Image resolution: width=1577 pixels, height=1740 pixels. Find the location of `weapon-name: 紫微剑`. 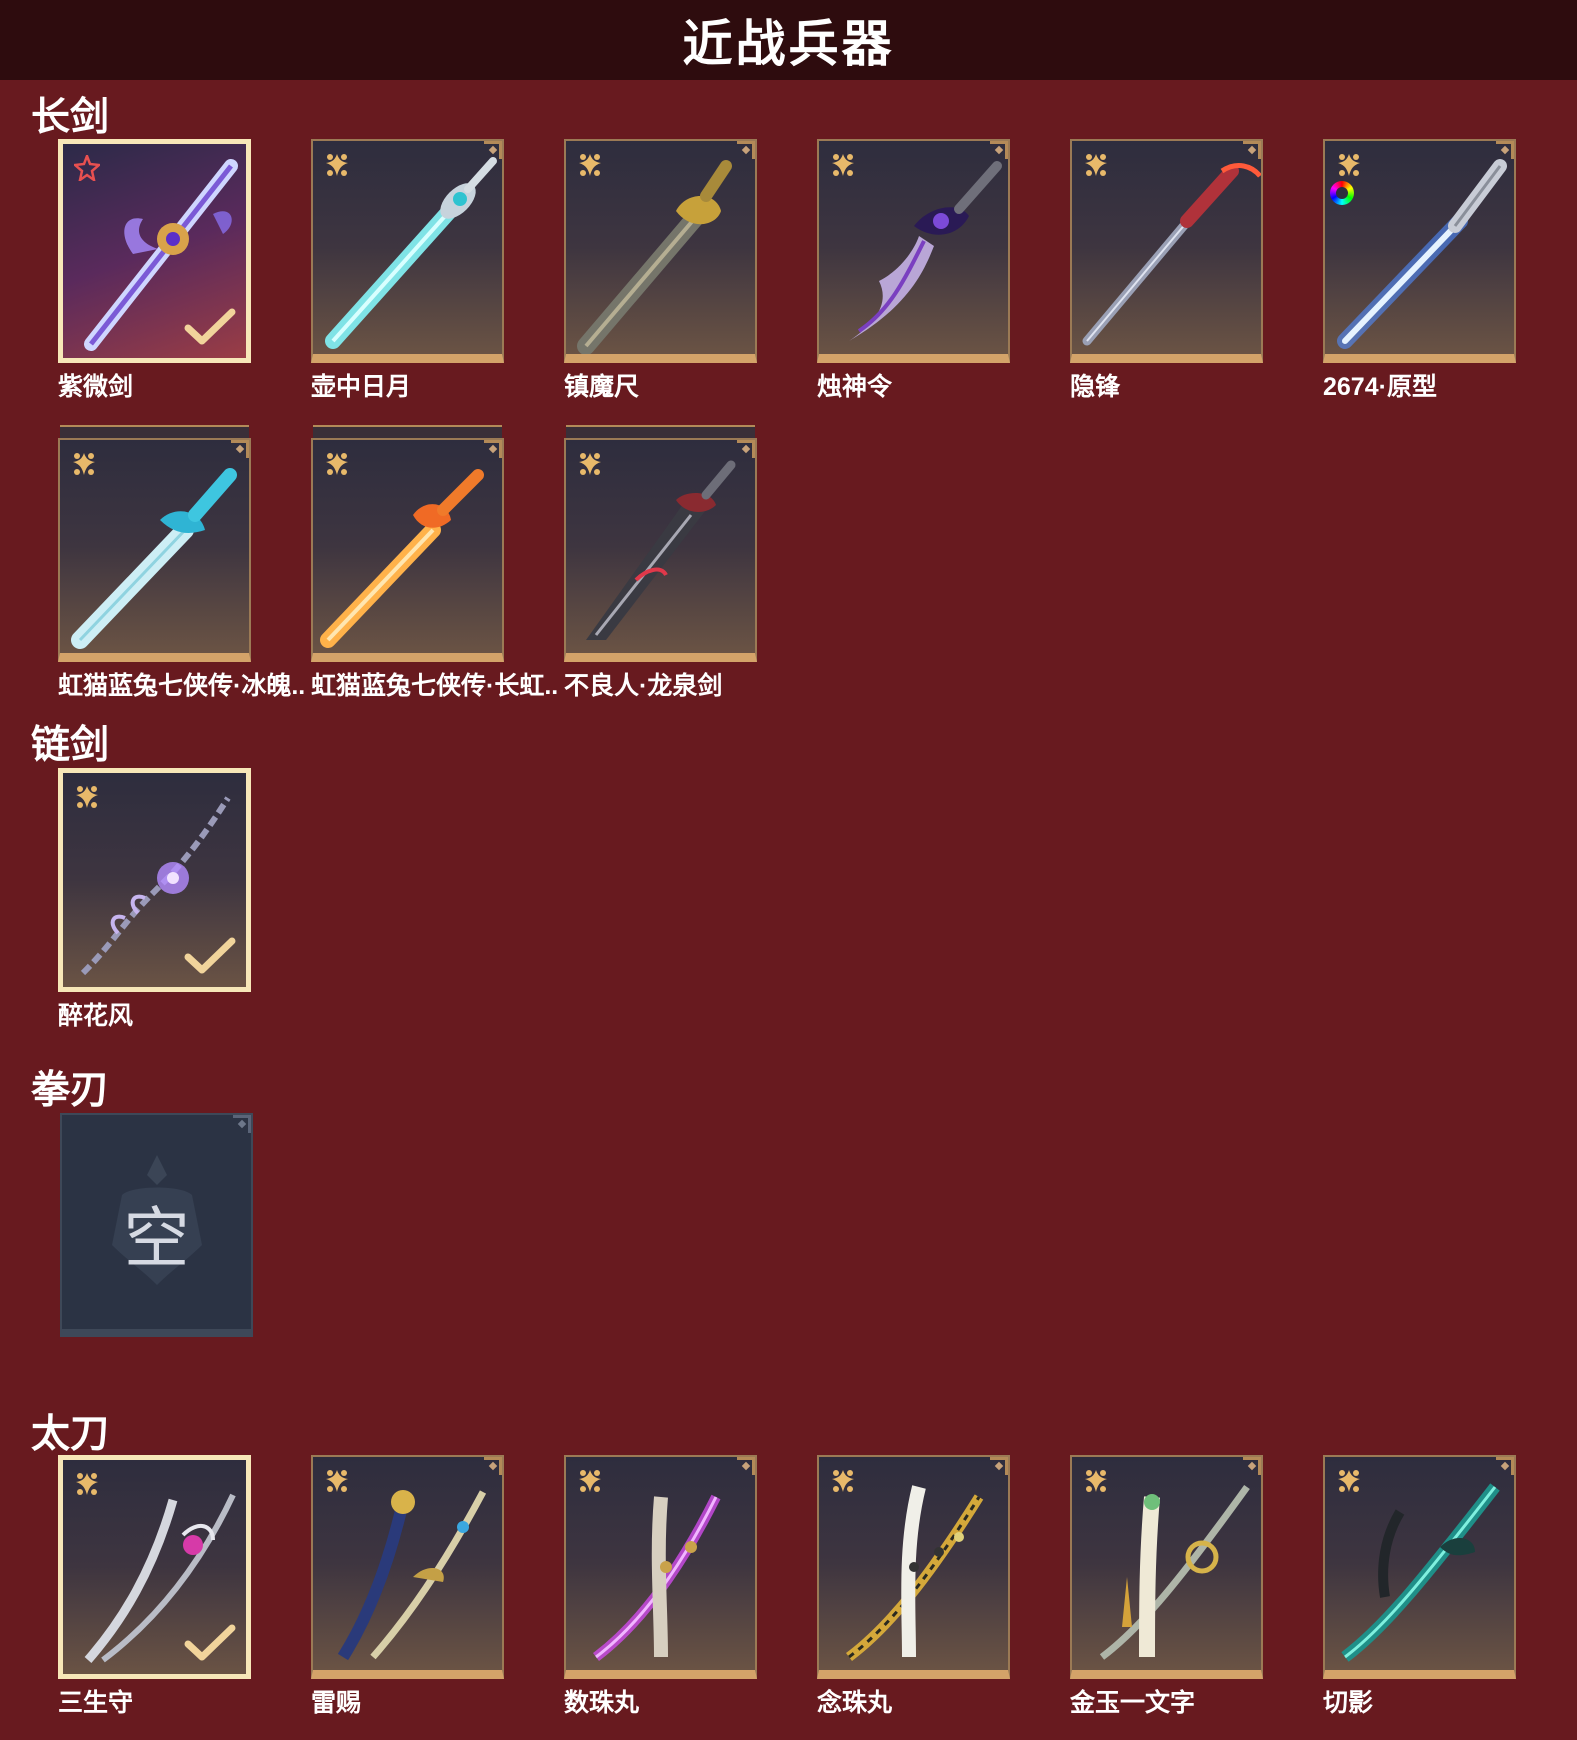

weapon-name: 紫微剑 is located at coordinates (96, 387).